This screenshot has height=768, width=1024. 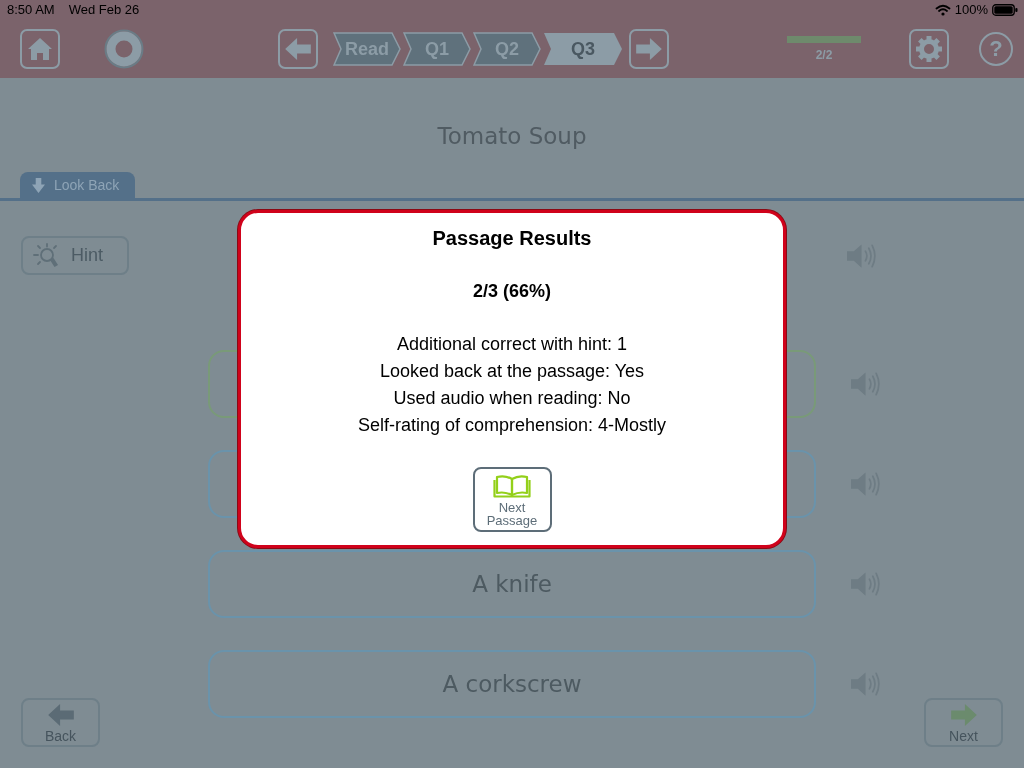 What do you see at coordinates (942, 10) in the screenshot?
I see `wifi-icon` at bounding box center [942, 10].